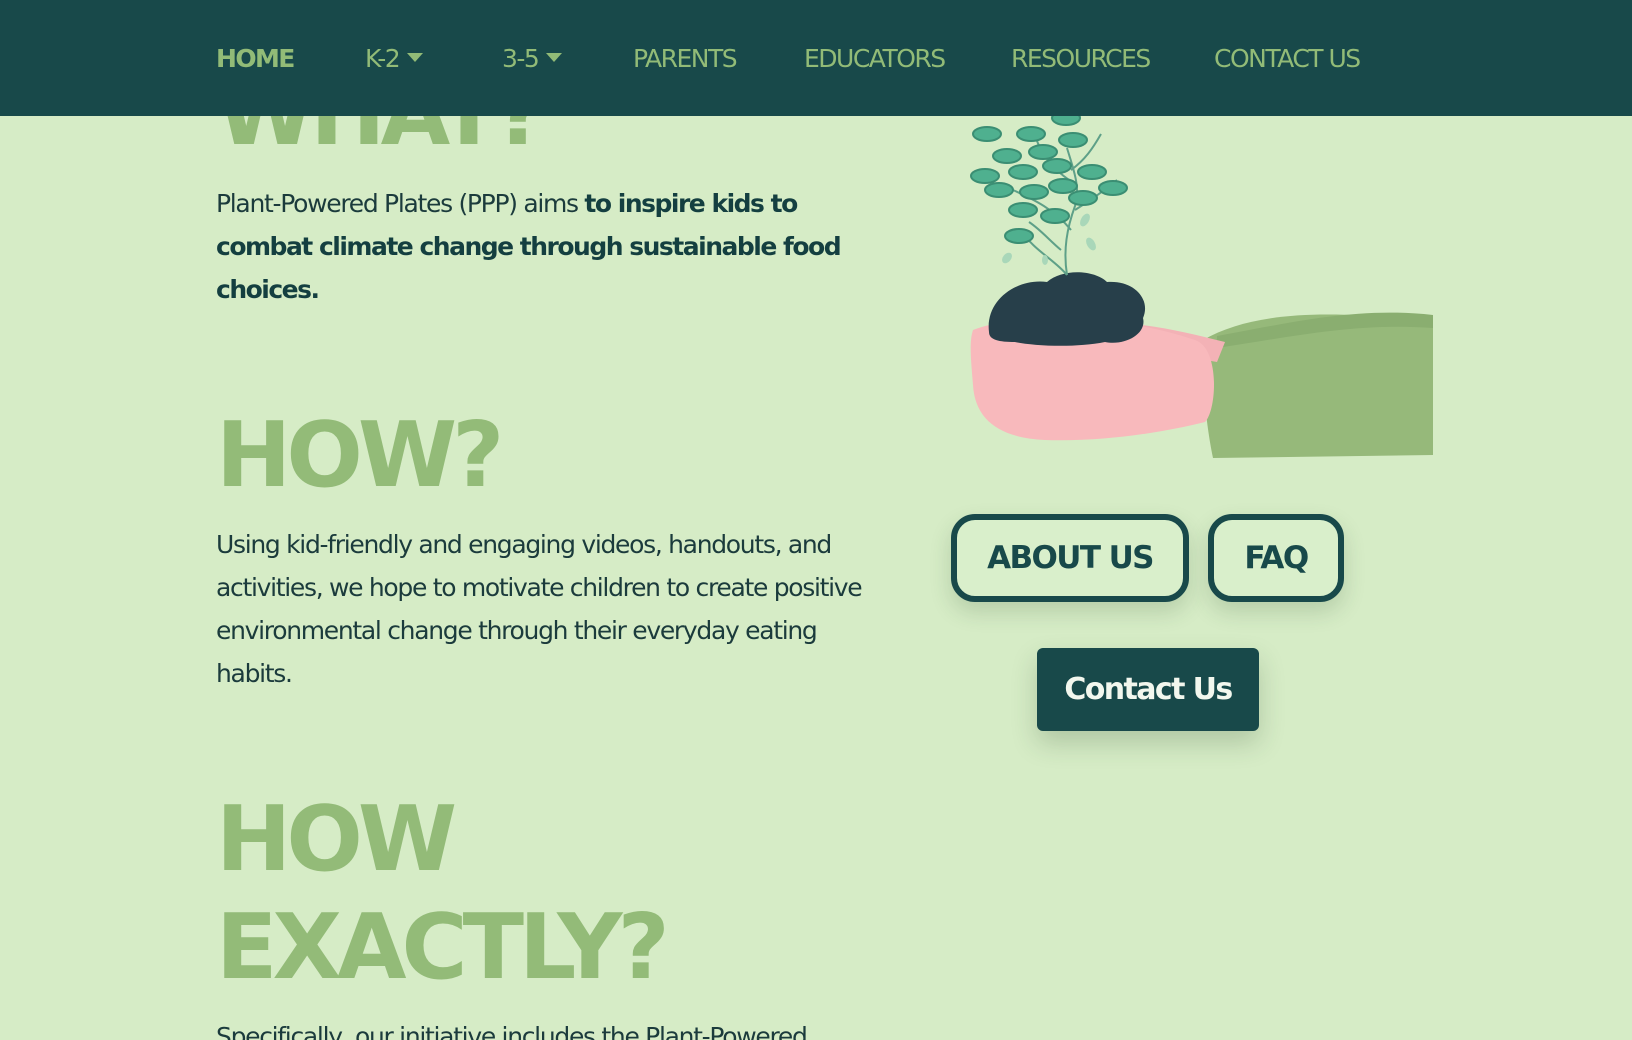 The width and height of the screenshot is (1632, 1040). I want to click on nav-k2-dropdown: K-2, so click(394, 58).